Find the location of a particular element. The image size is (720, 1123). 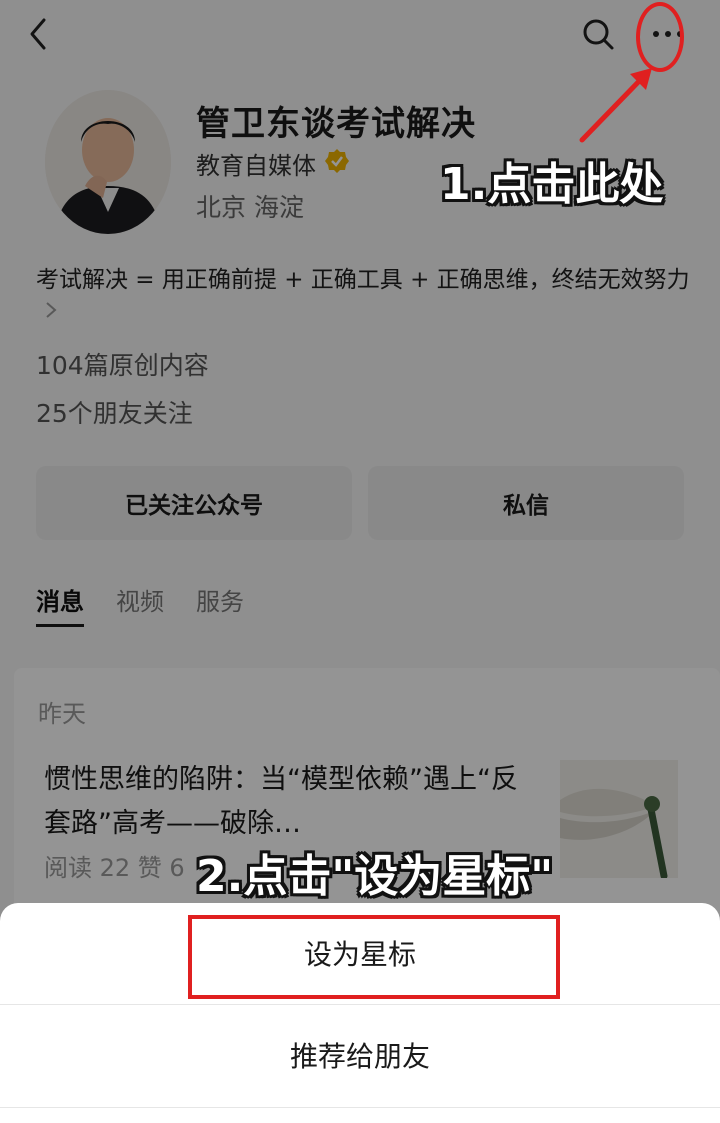

pointer-arrow-icon is located at coordinates (615, 105).